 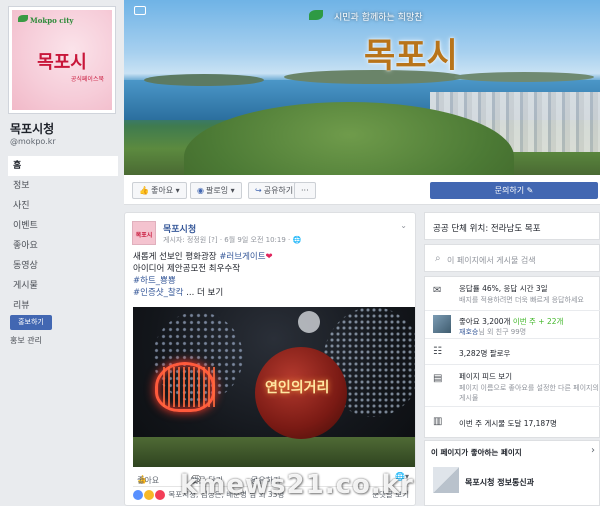 What do you see at coordinates (63, 206) in the screenshot?
I see `nav-item-photos: 사진` at bounding box center [63, 206].